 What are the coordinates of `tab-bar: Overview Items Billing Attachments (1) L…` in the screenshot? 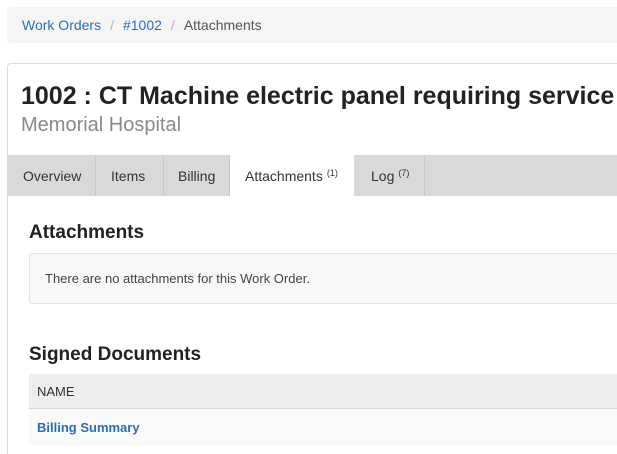 It's located at (312, 175).